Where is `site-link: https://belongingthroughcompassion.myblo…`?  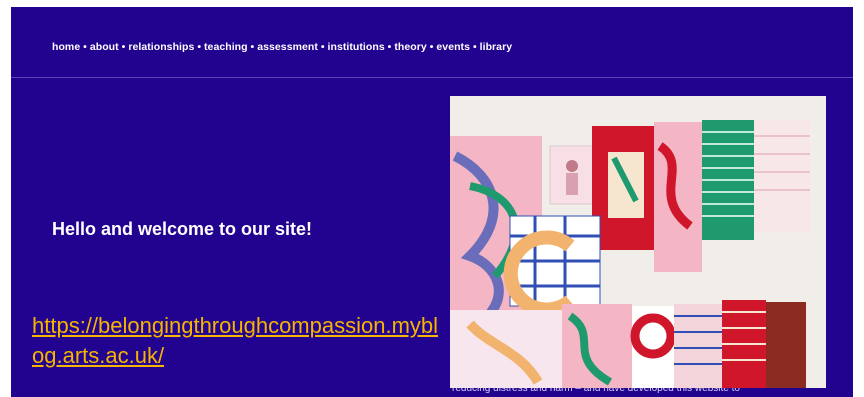
site-link: https://belongingthroughcompassion.myblo… is located at coordinates (237, 341).